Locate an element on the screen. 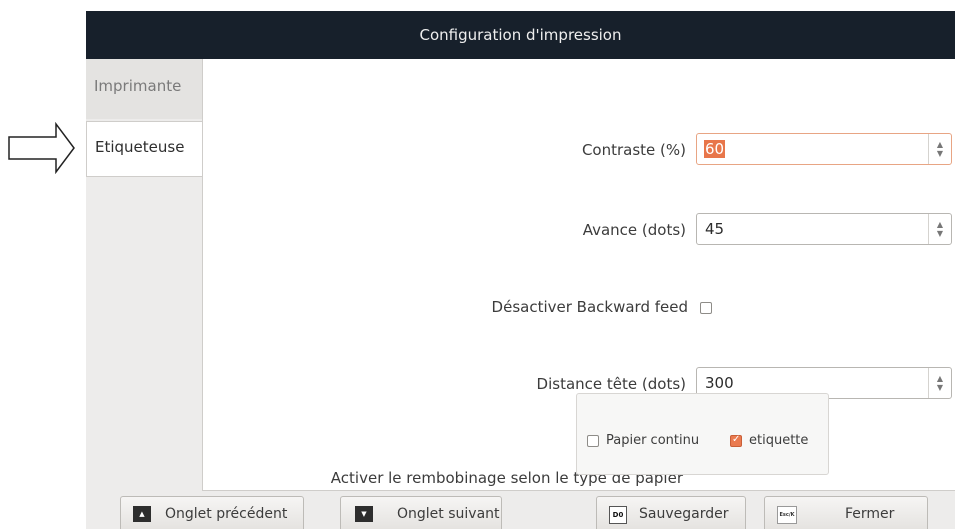 This screenshot has height=529, width=955. next-tab-label: Onglet suivant is located at coordinates (448, 514).